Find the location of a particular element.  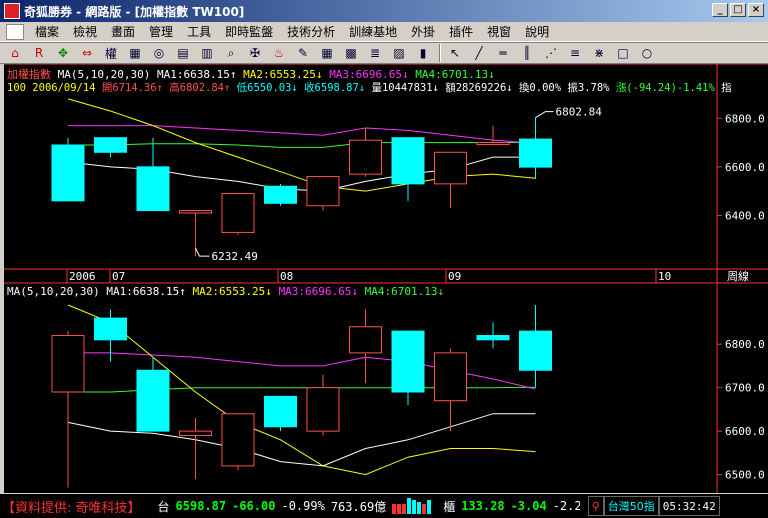

cards-icon: ▥ is located at coordinates (207, 53).